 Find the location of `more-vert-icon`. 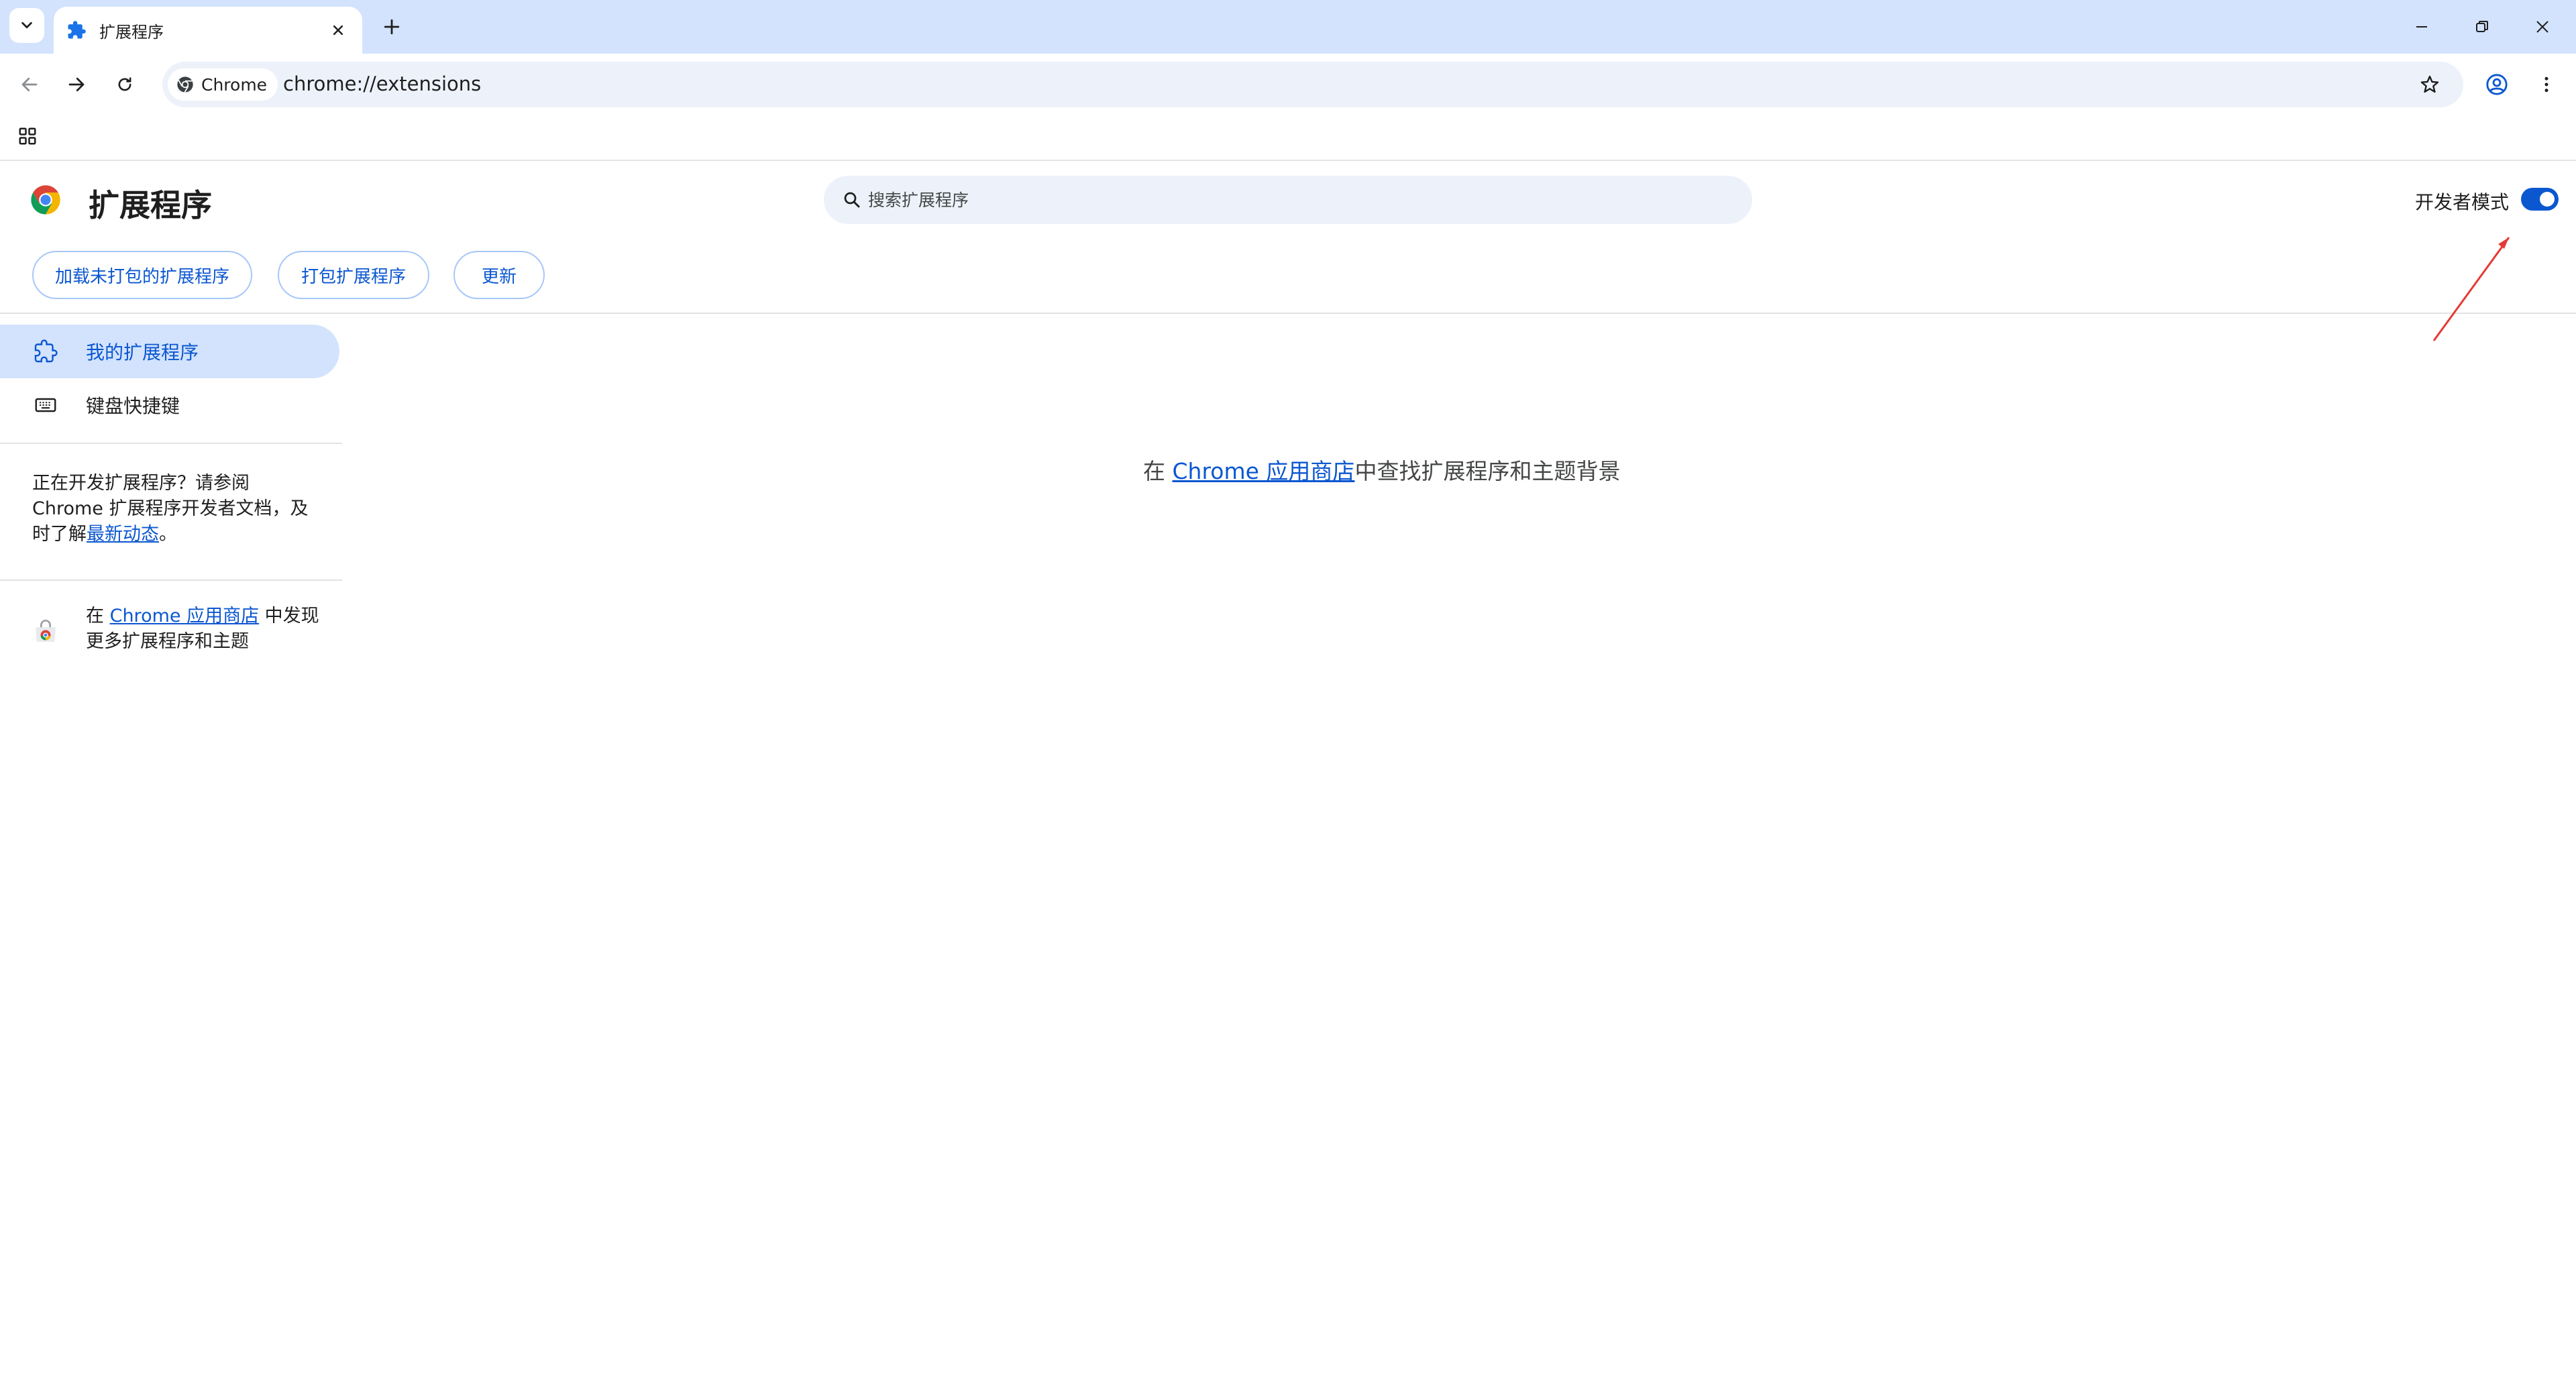

more-vert-icon is located at coordinates (2546, 84).